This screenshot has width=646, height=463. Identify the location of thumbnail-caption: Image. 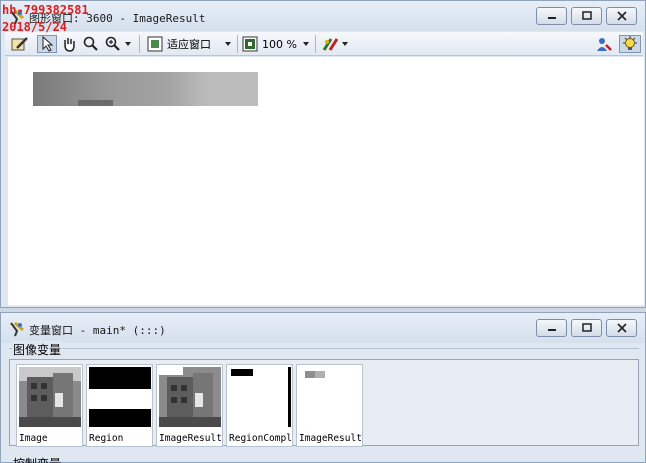
(33, 438).